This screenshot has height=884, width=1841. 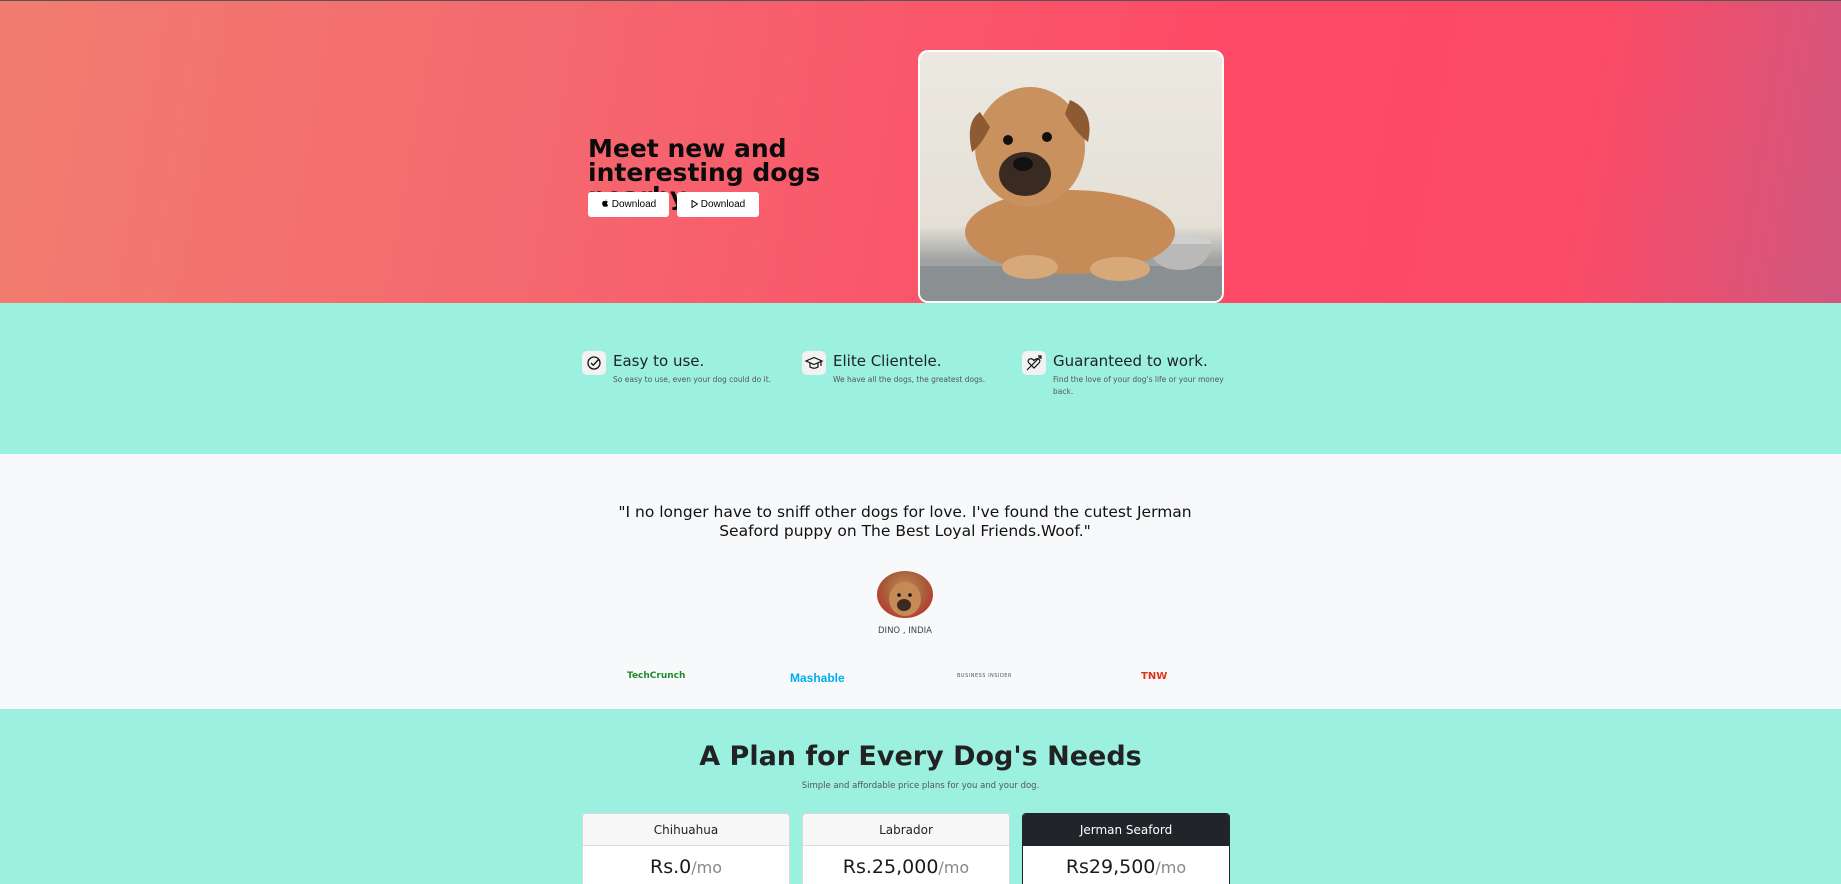 I want to click on plan-name: Labrador, so click(x=906, y=830).